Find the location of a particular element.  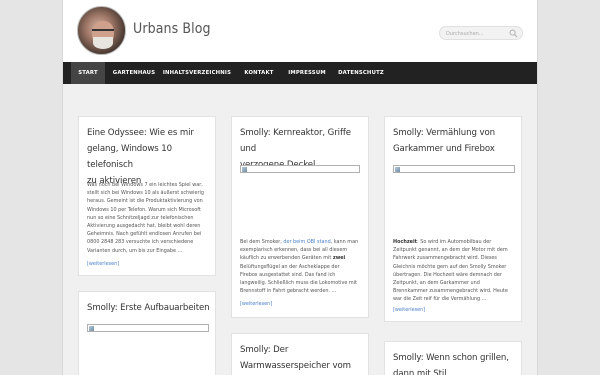

post-title-line: Smolly: Der is located at coordinates (295, 350).